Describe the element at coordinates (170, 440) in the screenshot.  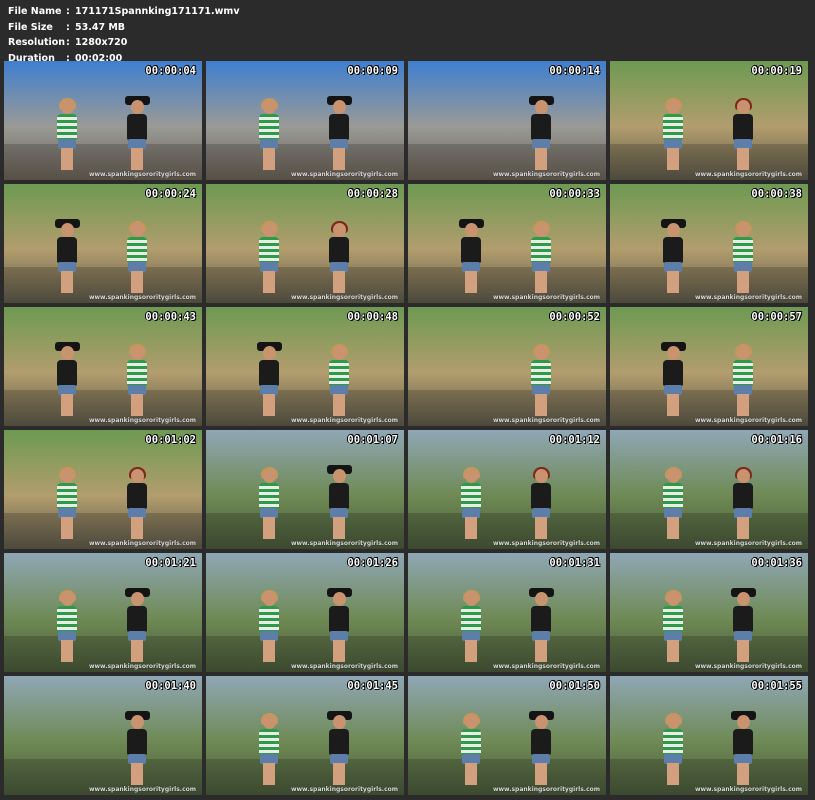
I see `thumbnail-timestamp: 00:01:02` at that location.